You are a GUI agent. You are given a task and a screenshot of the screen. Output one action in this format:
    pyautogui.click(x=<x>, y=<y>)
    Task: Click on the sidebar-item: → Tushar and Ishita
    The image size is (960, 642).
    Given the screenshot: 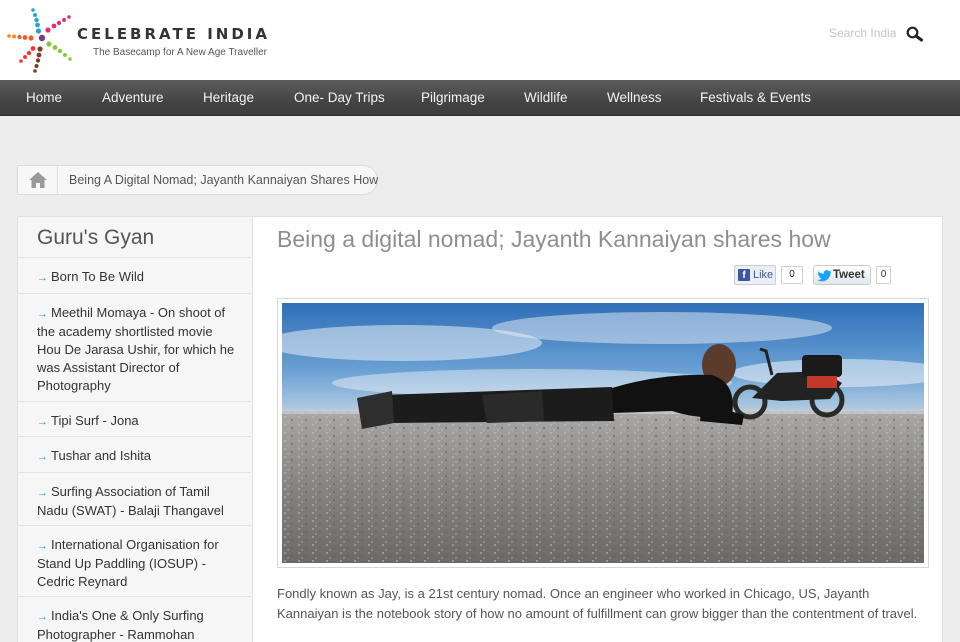 What is the action you would take?
    pyautogui.click(x=134, y=454)
    